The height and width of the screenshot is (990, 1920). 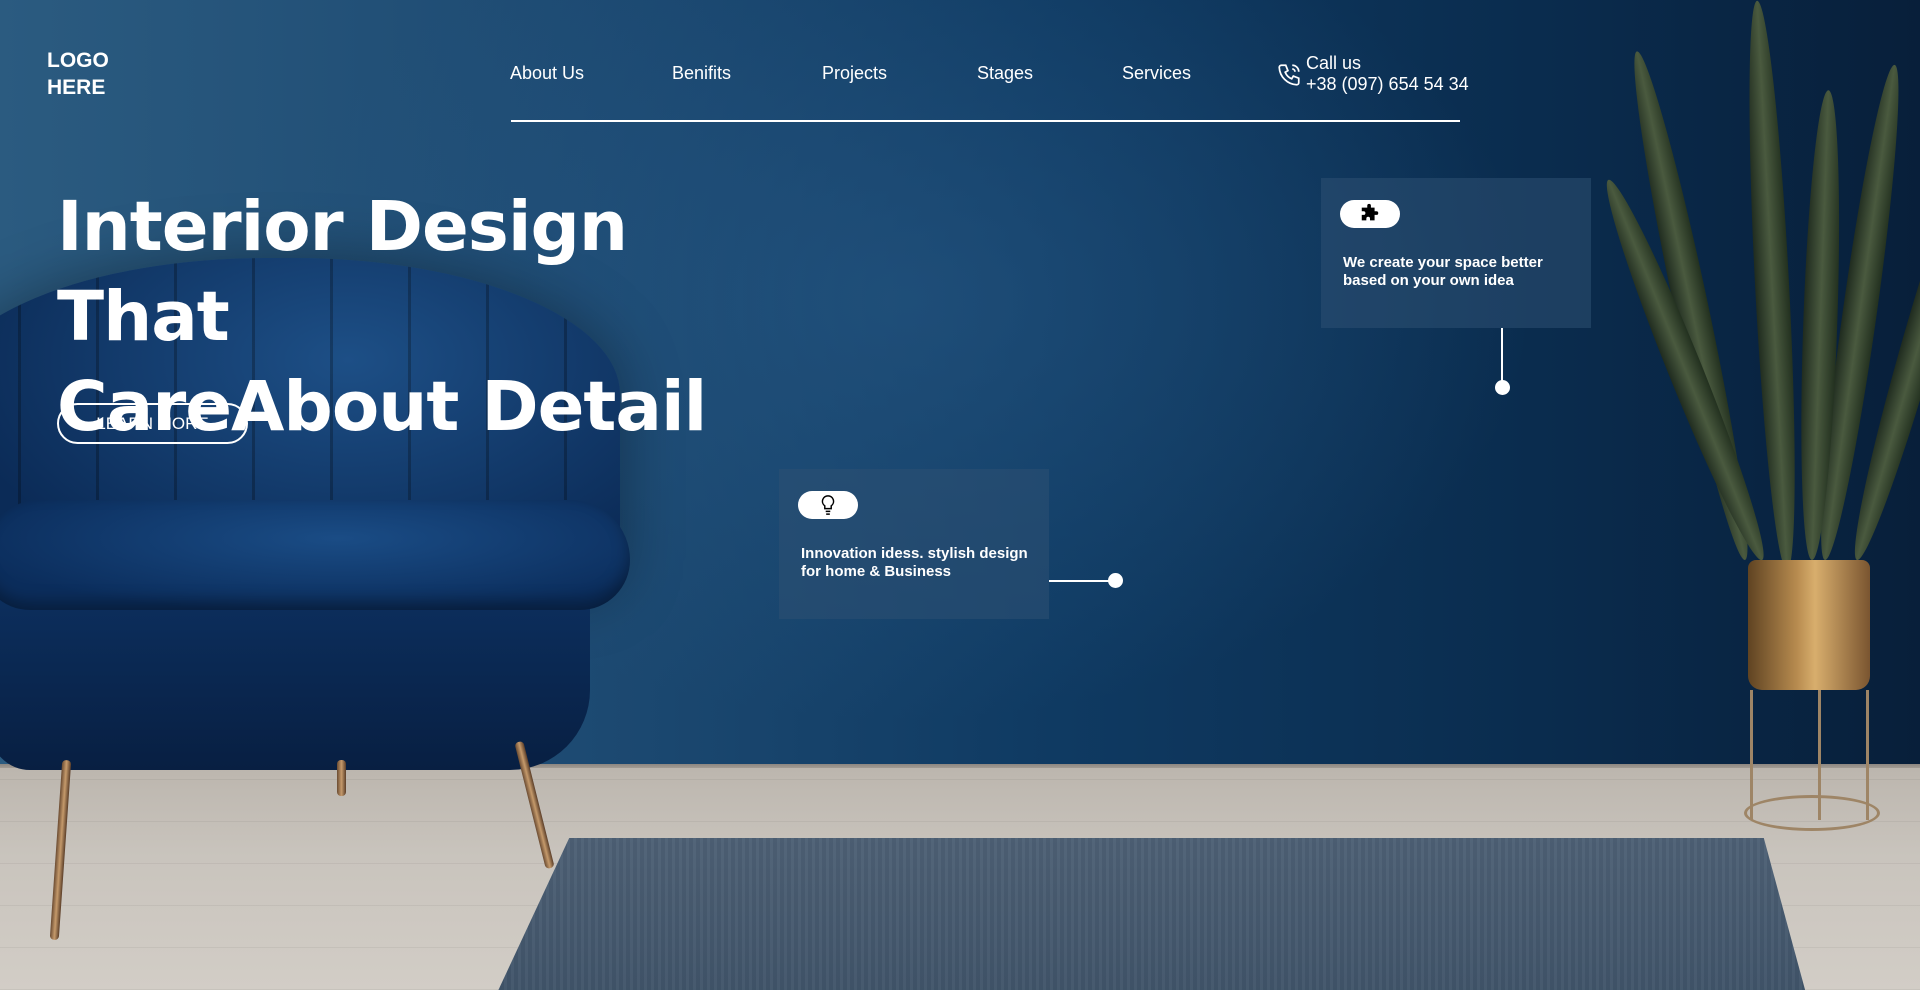 What do you see at coordinates (1387, 84) in the screenshot?
I see `phone-number: +38 (097) 654 54 34` at bounding box center [1387, 84].